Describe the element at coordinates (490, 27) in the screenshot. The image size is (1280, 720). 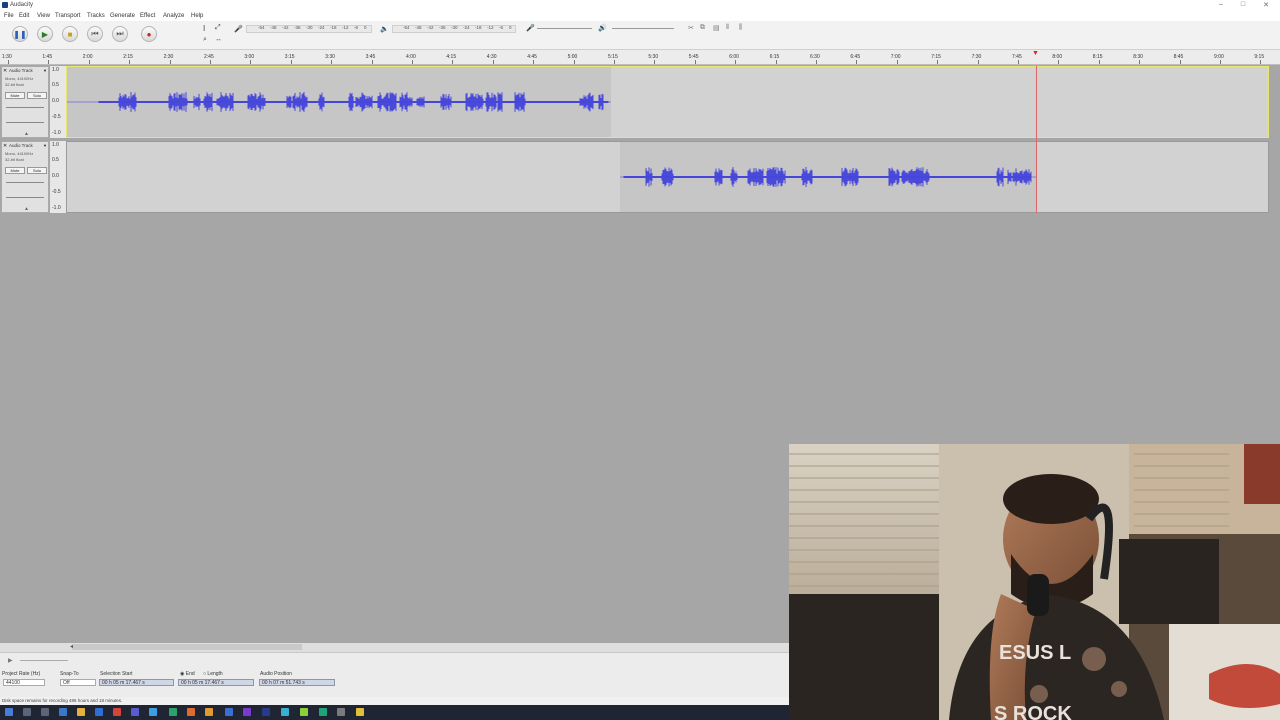
I see `playback-meter-tick-8: -12` at that location.